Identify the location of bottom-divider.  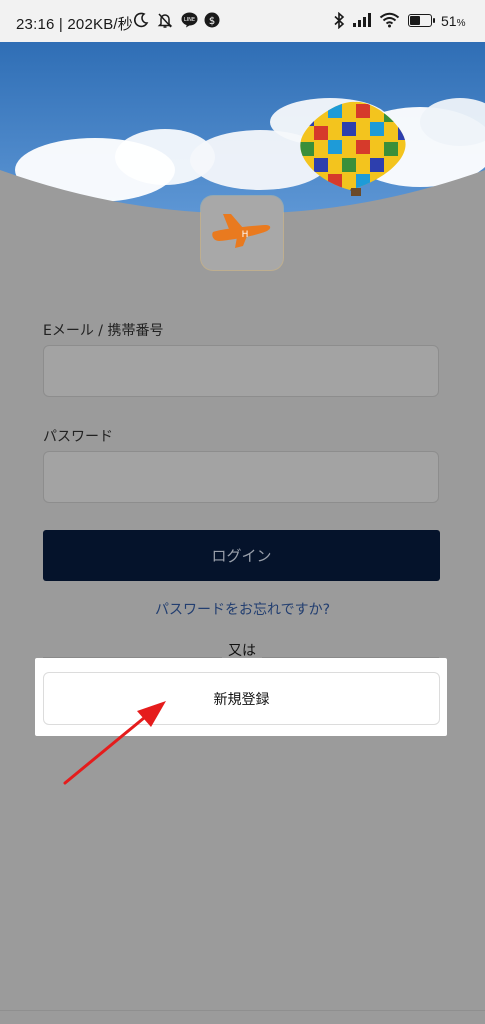
(242, 1010).